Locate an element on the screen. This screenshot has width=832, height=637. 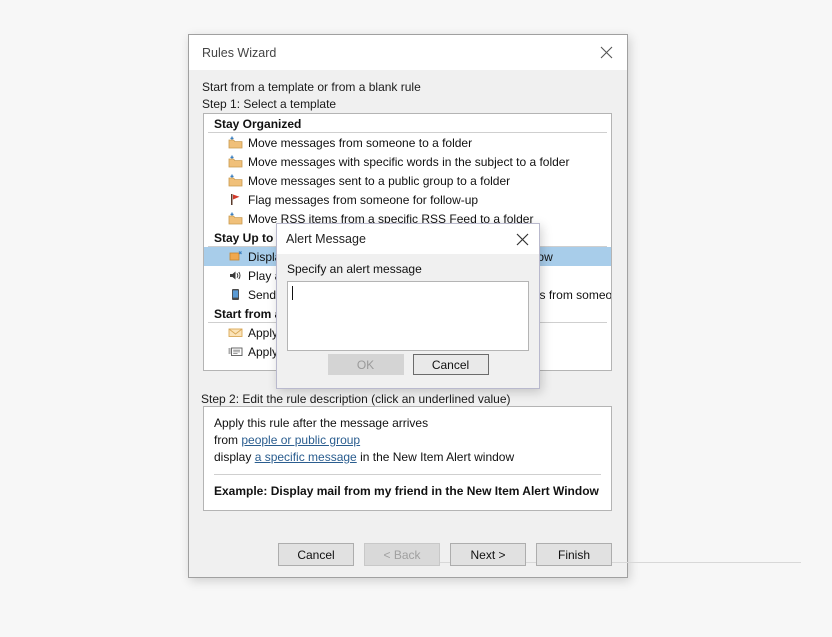
step1-label: Step 1: Select a template is located at coordinates (269, 104).